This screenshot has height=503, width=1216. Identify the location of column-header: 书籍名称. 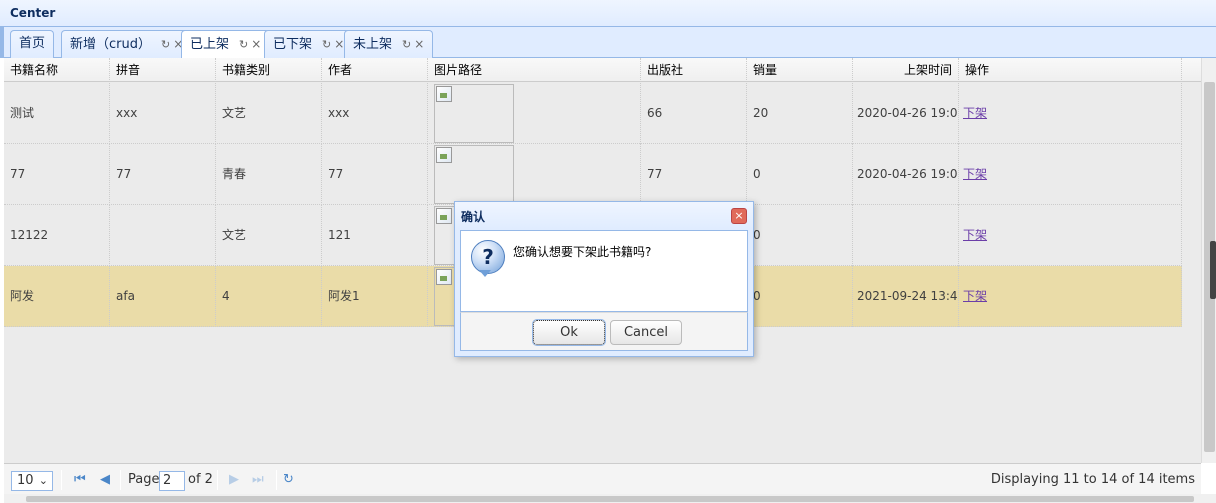
(57, 70).